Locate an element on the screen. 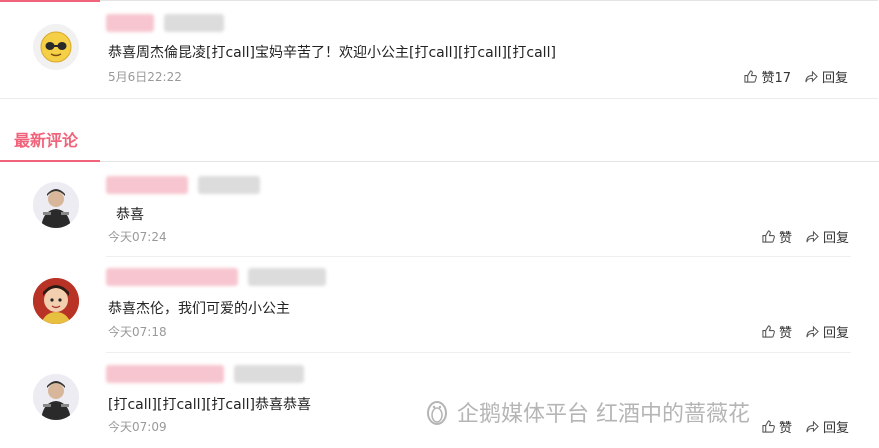 Image resolution: width=879 pixels, height=448 pixels. comment-time: 5月6日22:22 is located at coordinates (145, 77).